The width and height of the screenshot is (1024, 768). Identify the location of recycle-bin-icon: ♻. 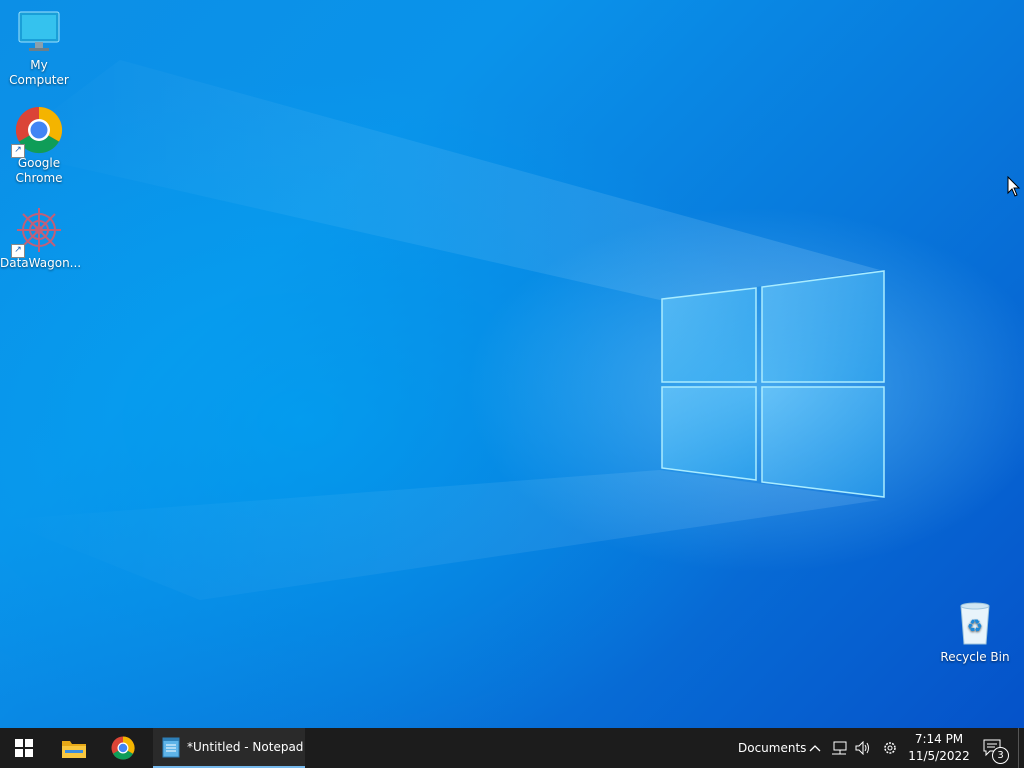
(975, 624).